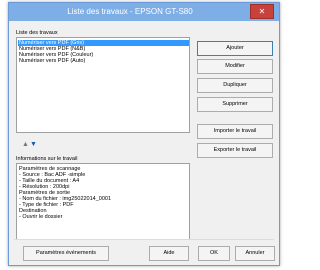  Describe the element at coordinates (103, 61) in the screenshot. I see `job-list-item: Numériser vers PDF (Auto)` at that location.